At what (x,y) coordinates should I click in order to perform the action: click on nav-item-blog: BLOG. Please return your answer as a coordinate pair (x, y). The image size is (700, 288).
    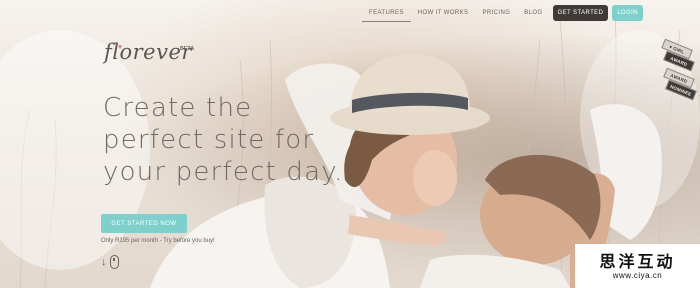
    Looking at the image, I should click on (533, 13).